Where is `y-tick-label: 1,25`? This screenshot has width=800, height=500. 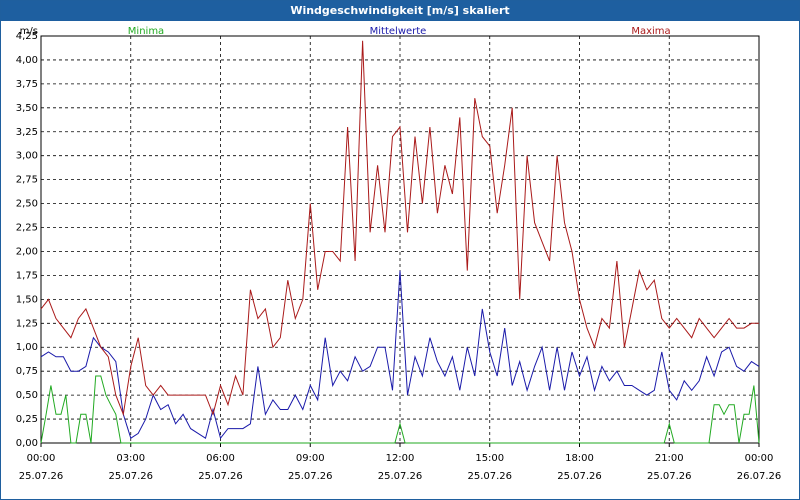
y-tick-label: 1,25 is located at coordinates (27, 323).